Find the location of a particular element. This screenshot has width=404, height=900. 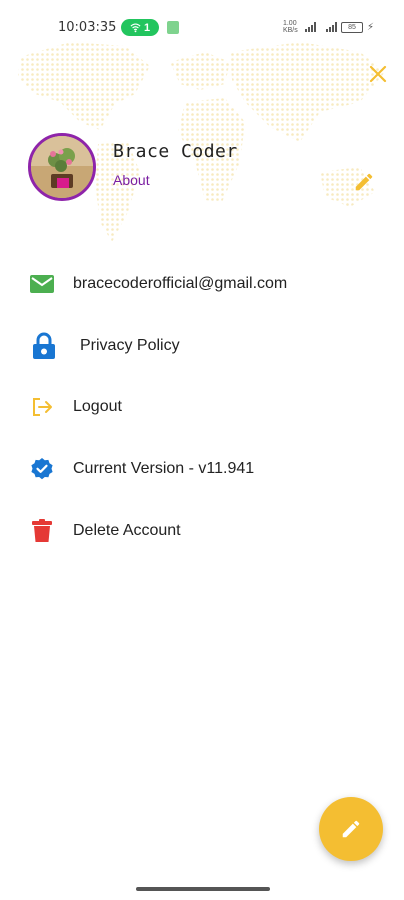

close-icon is located at coordinates (378, 74).